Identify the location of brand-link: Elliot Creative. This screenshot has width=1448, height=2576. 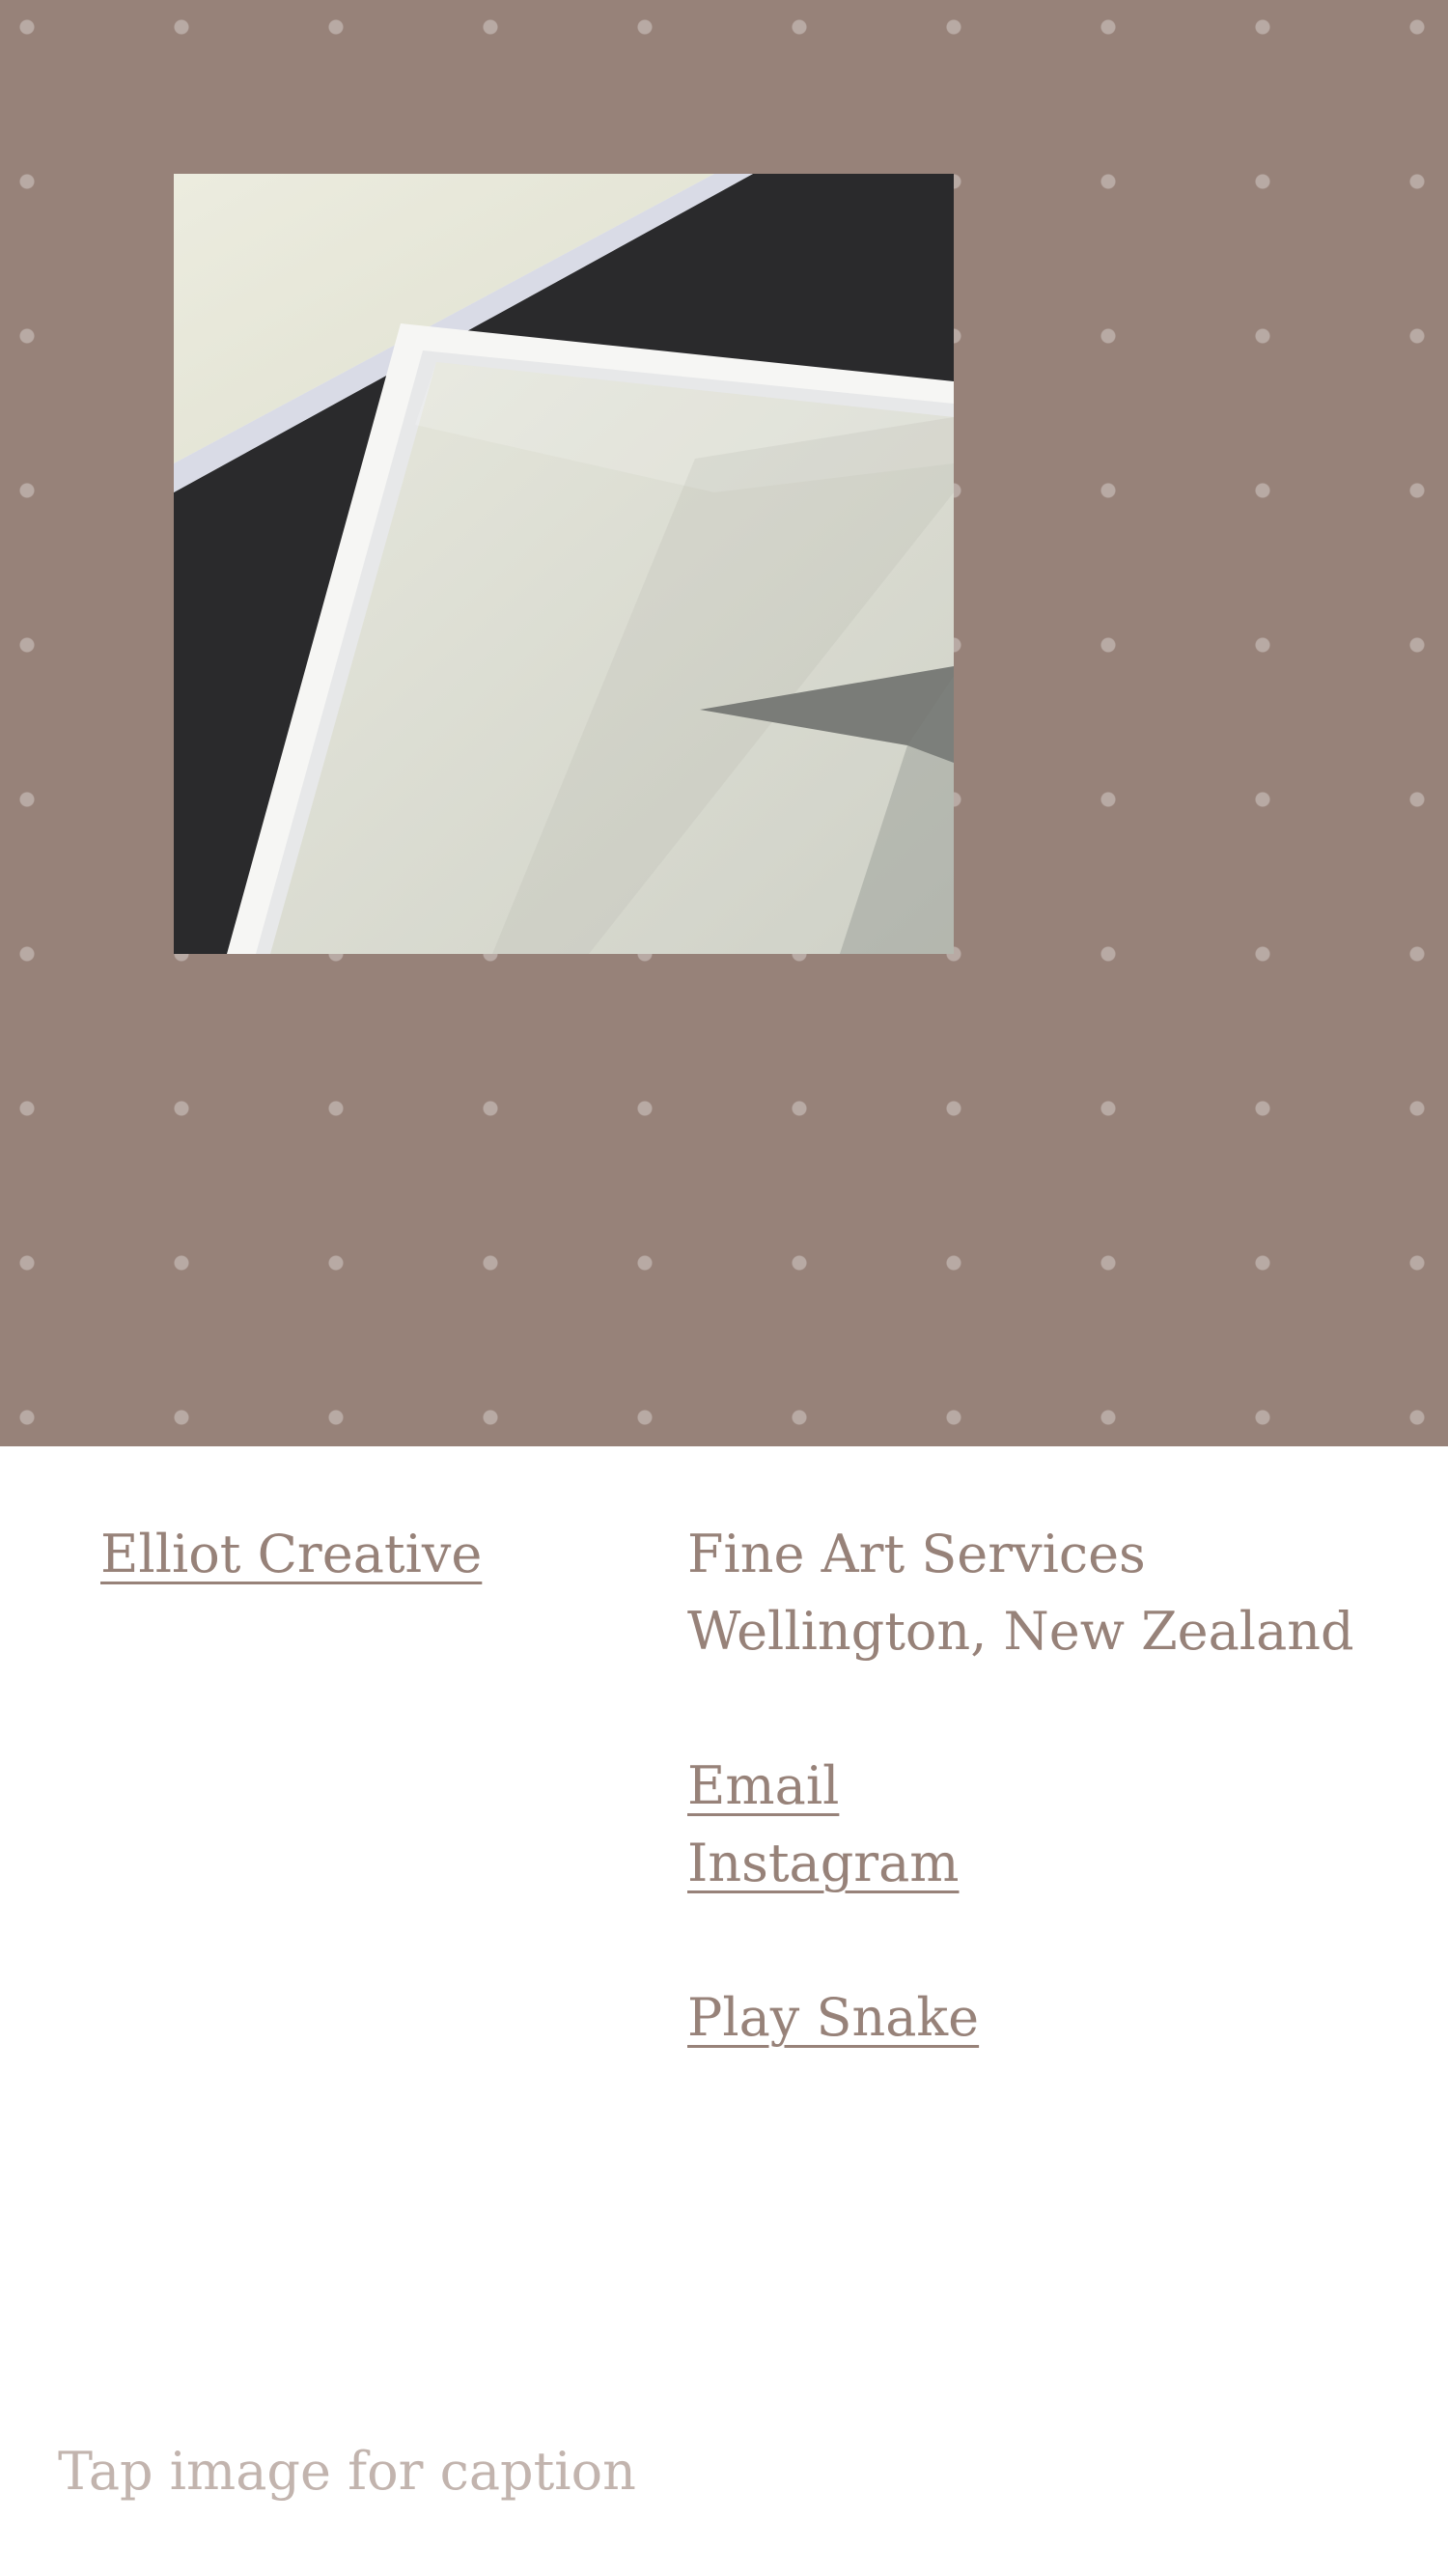
(291, 1555).